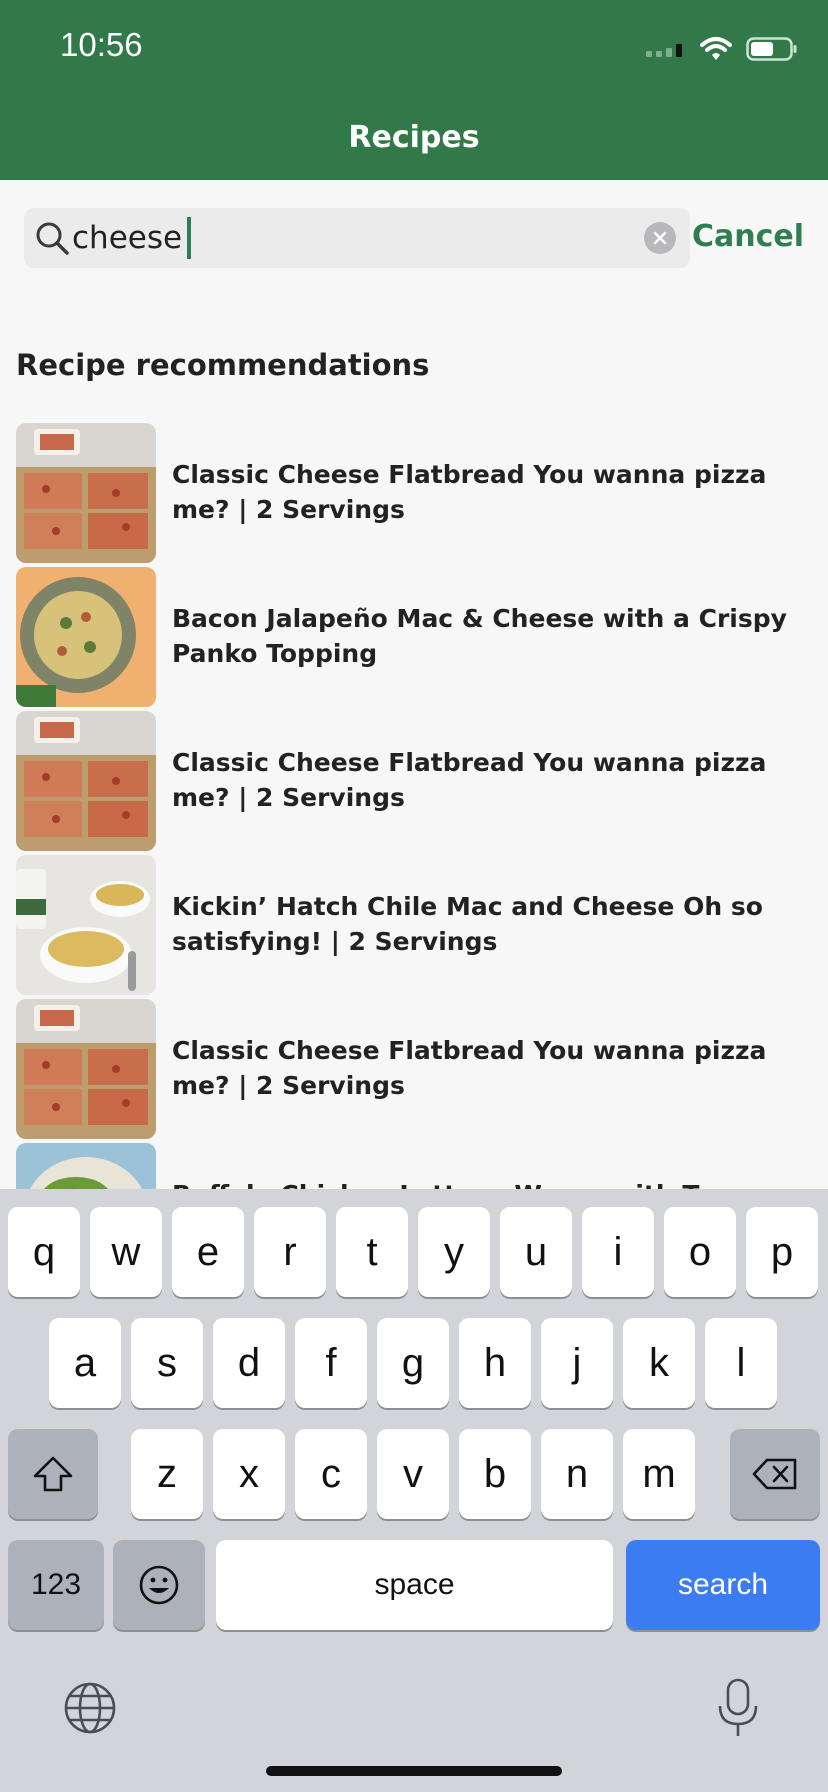 The height and width of the screenshot is (1792, 828). Describe the element at coordinates (352, 238) in the screenshot. I see `search-input` at that location.